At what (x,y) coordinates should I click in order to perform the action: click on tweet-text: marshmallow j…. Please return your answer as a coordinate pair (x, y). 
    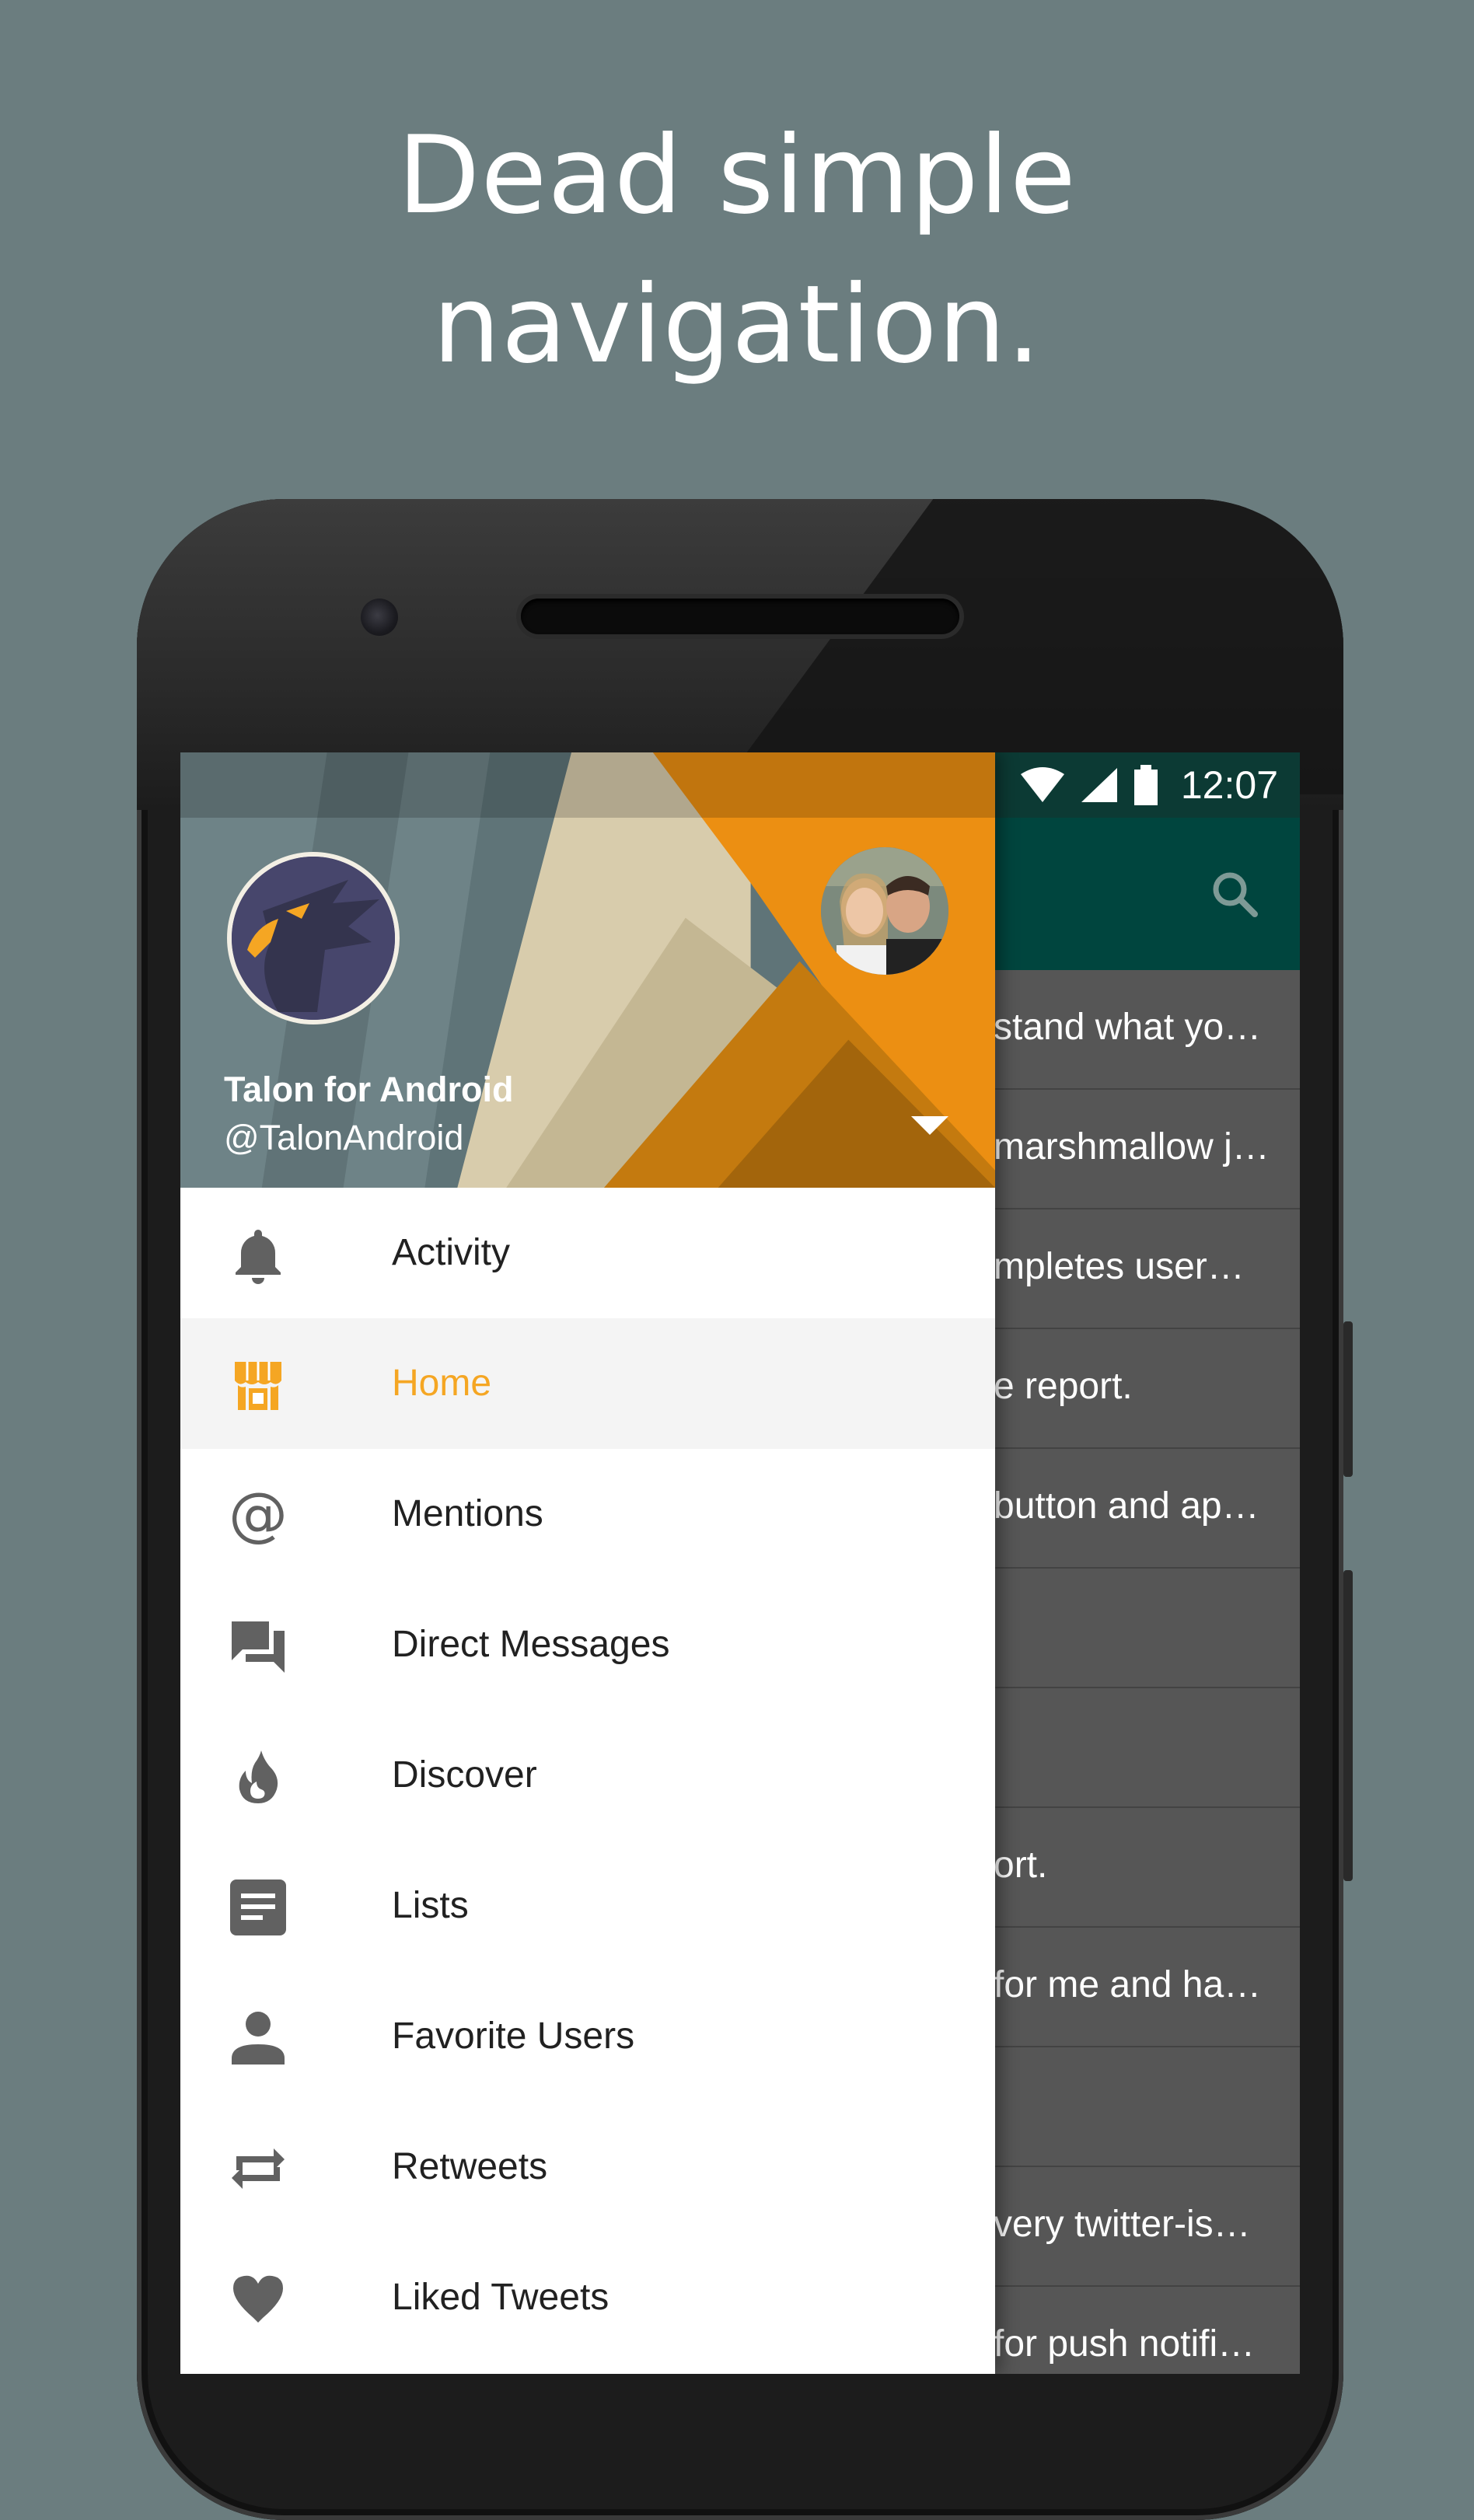
    Looking at the image, I should click on (1132, 1147).